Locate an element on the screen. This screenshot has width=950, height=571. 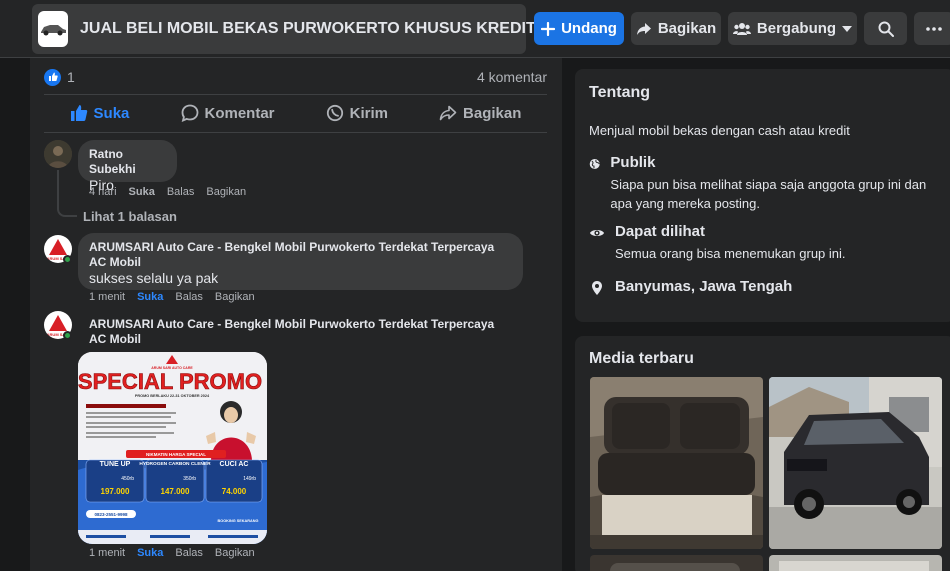
send-label: Kirim is located at coordinates (368, 113).